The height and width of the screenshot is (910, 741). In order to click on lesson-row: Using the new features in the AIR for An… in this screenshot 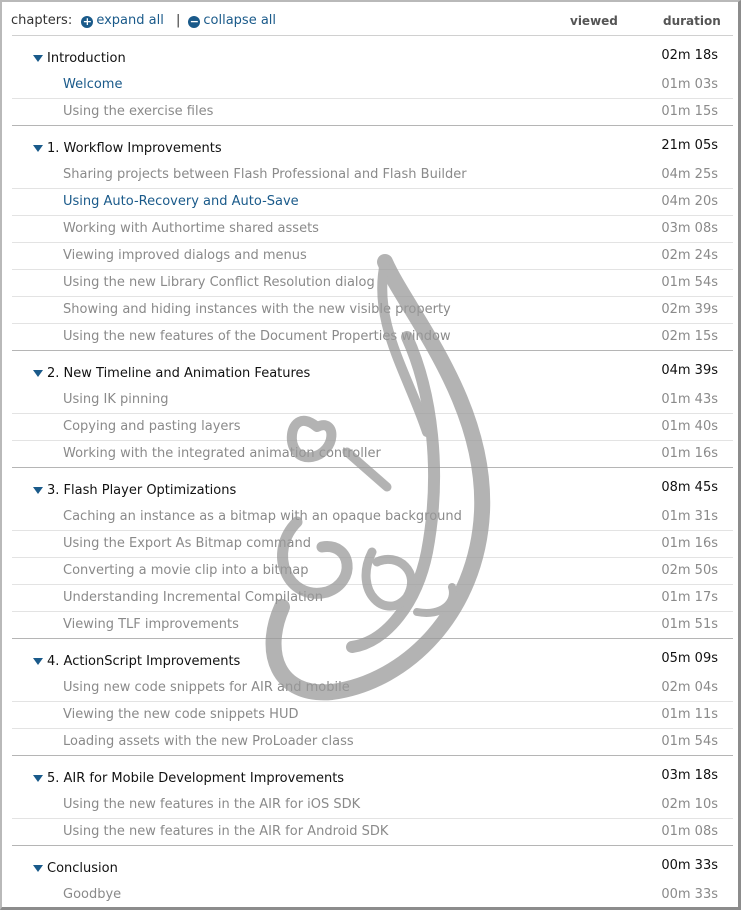, I will do `click(372, 831)`.